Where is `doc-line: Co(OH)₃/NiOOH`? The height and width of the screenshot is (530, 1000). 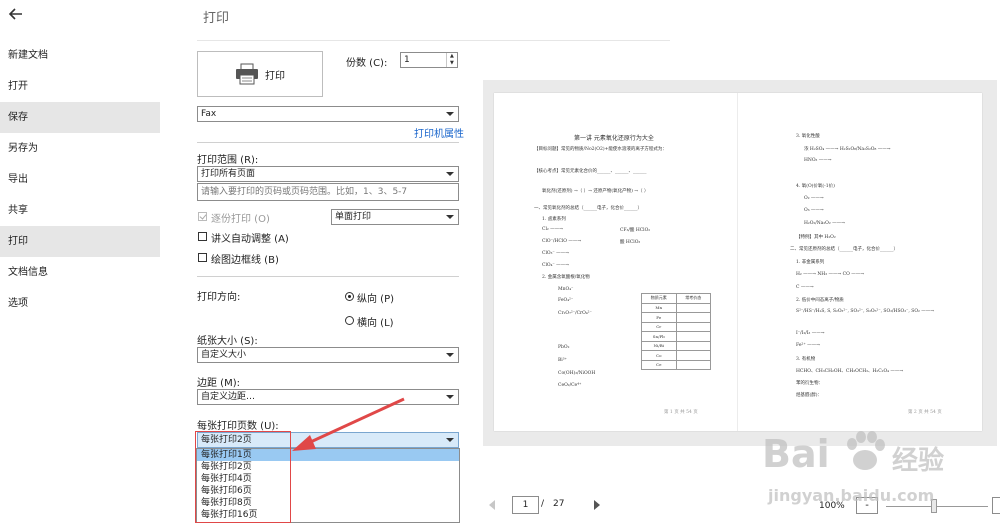 doc-line: Co(OH)₃/NiOOH is located at coordinates (577, 373).